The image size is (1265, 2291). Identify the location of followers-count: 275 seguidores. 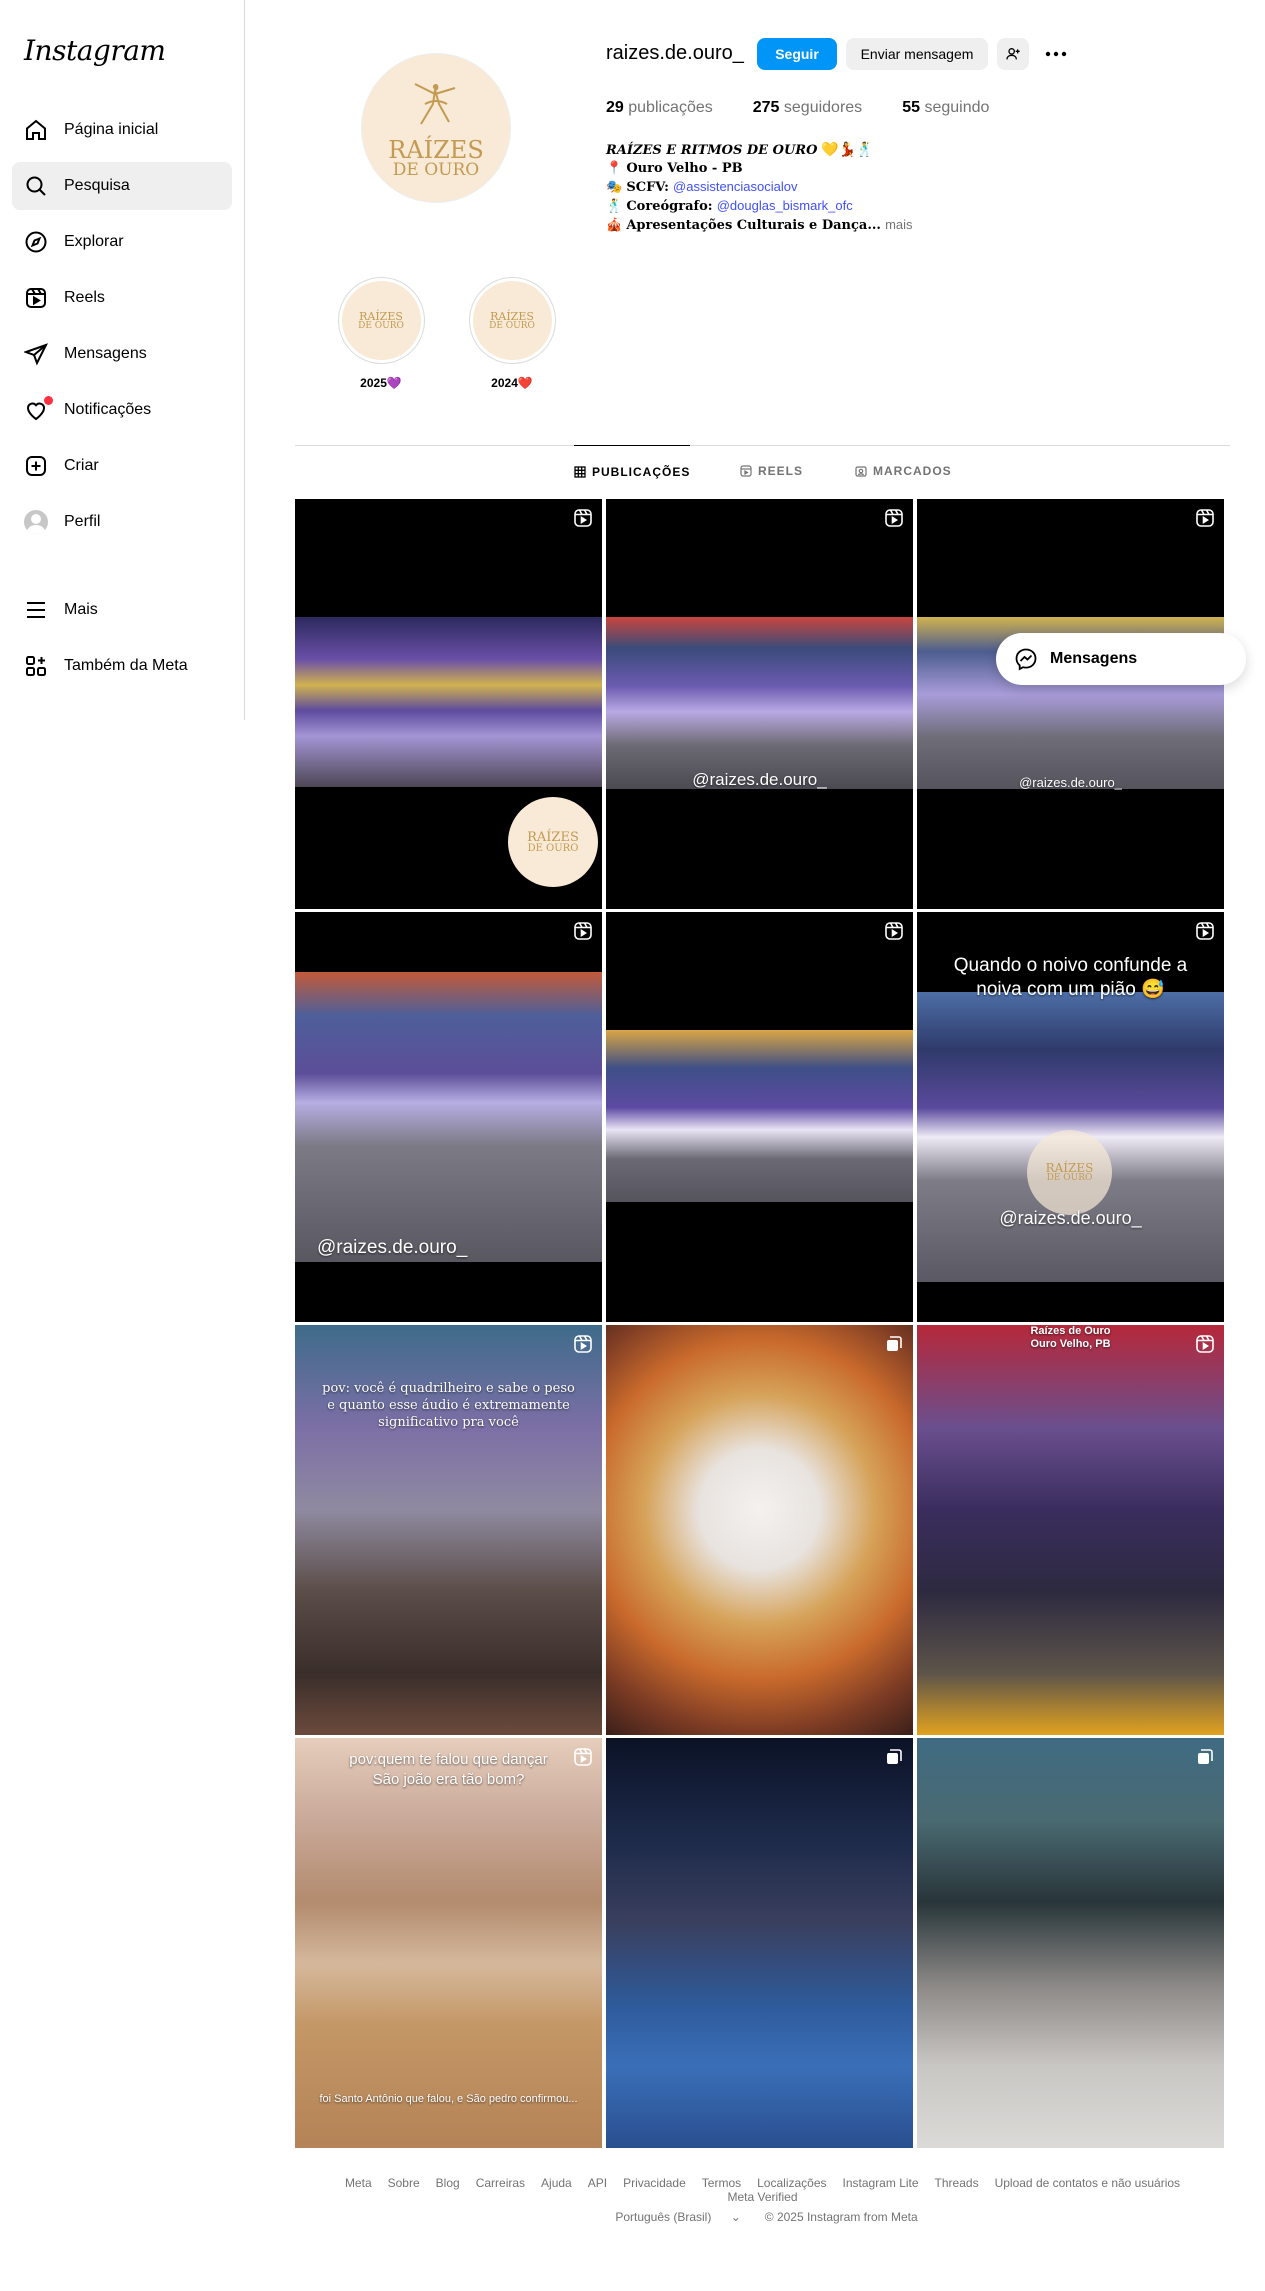
(807, 108).